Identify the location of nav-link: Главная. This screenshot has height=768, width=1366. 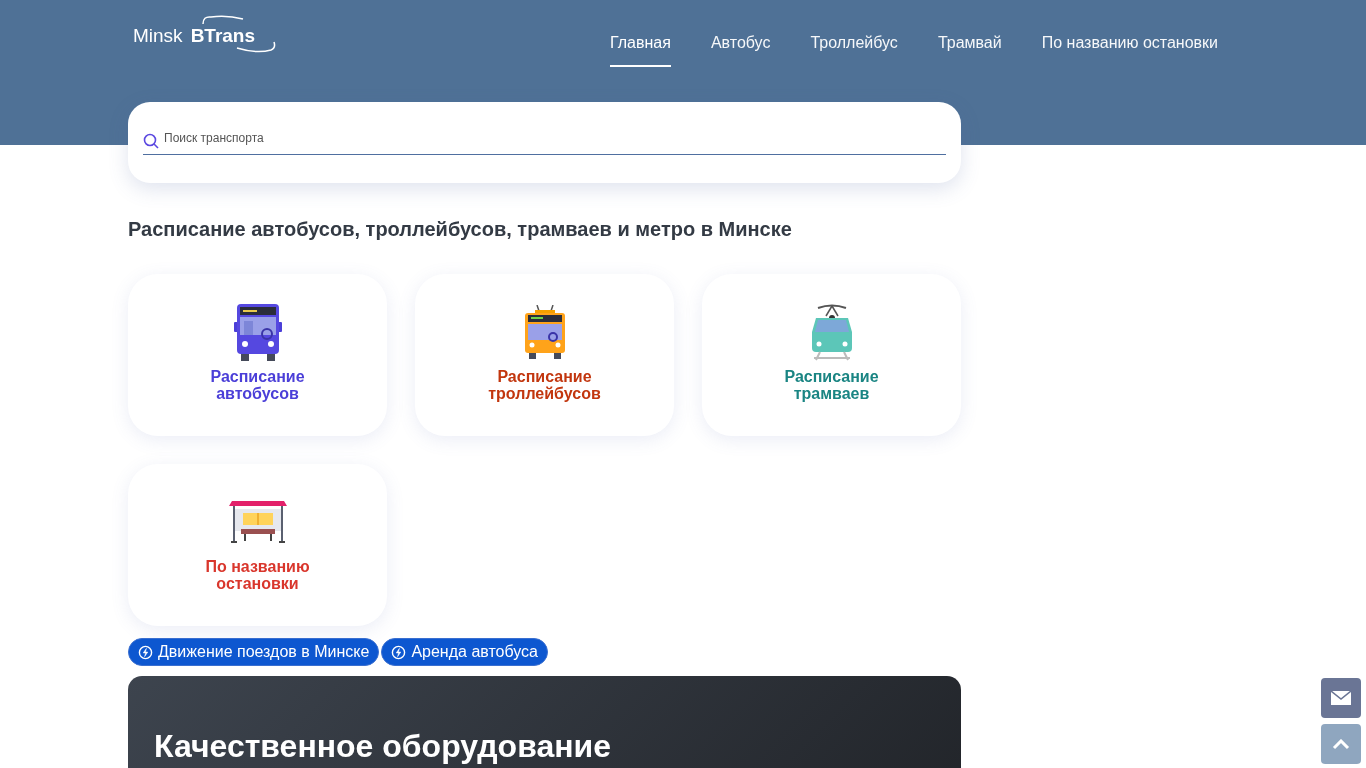
(640, 49).